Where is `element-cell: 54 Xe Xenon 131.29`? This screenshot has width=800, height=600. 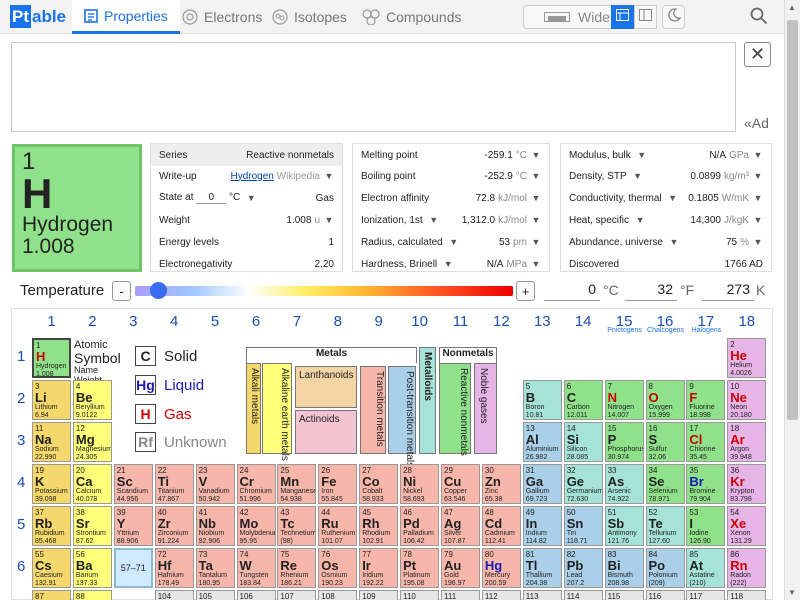 element-cell: 54 Xe Xenon 131.29 is located at coordinates (747, 526).